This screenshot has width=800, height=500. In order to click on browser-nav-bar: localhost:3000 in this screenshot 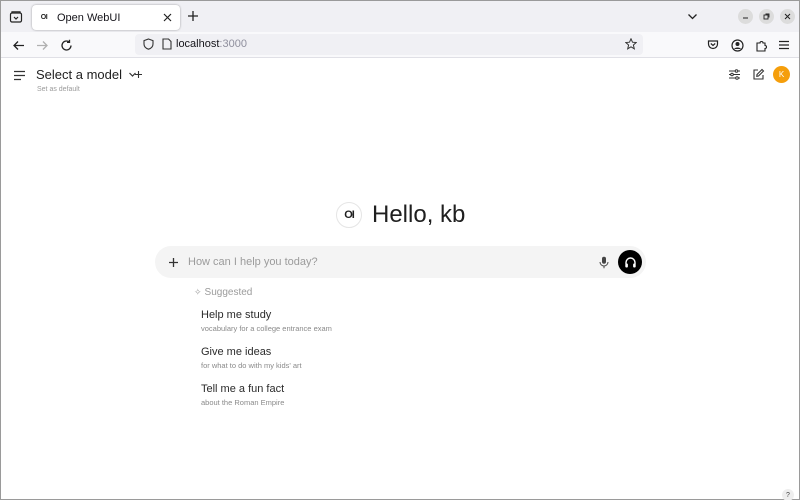, I will do `click(400, 45)`.